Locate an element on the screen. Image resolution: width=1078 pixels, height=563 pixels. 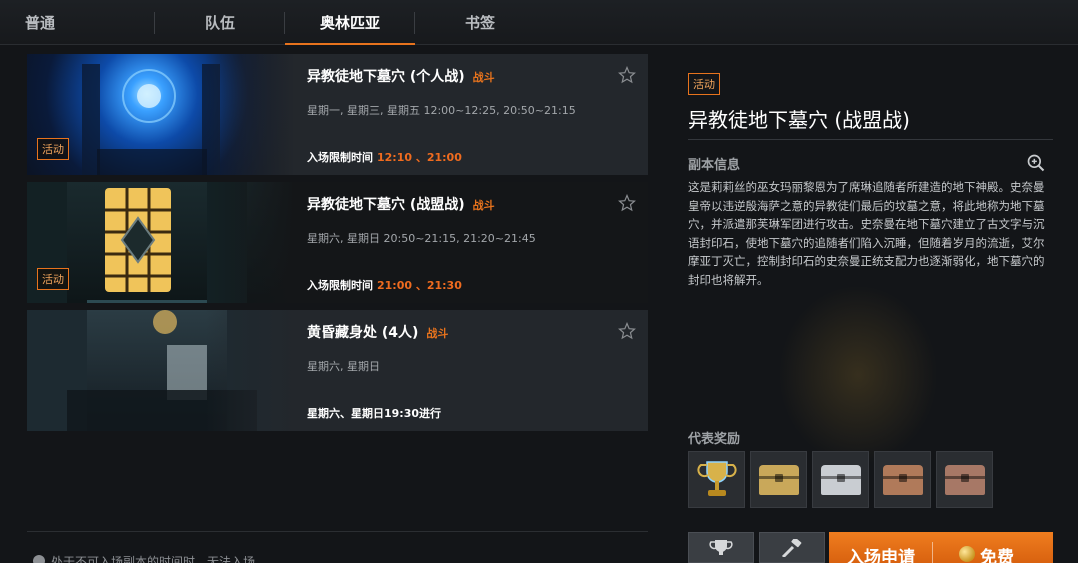
rewards-heading: 代表奖励 is located at coordinates (714, 439).